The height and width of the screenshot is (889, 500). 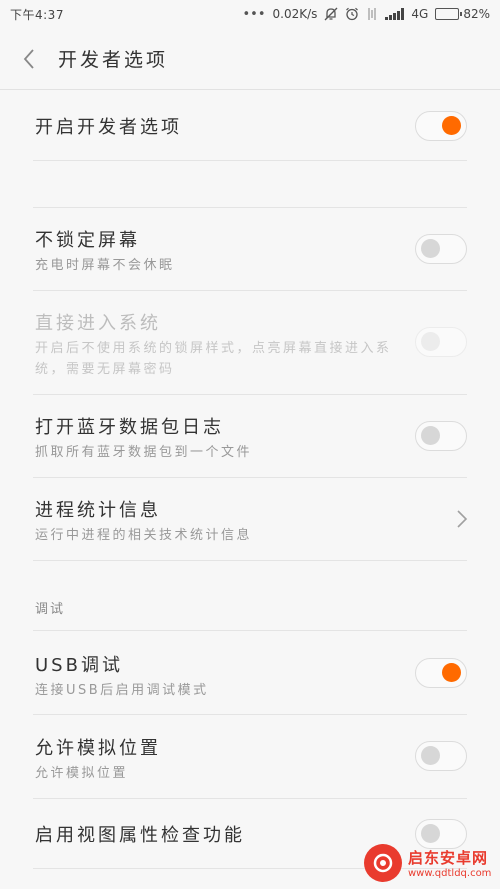 What do you see at coordinates (140, 835) in the screenshot?
I see `setting-label: 启用视图属性检查功能` at bounding box center [140, 835].